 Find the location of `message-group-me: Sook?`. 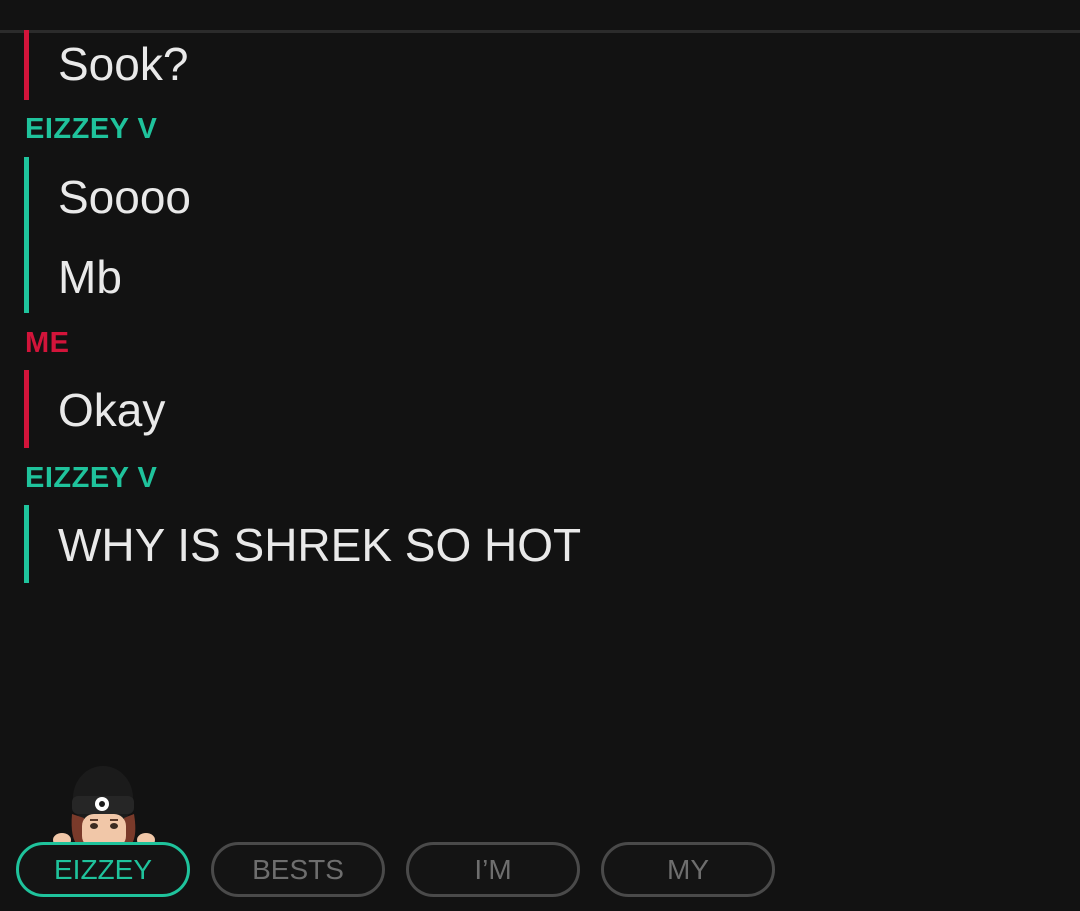

message-group-me: Sook? is located at coordinates (106, 65).